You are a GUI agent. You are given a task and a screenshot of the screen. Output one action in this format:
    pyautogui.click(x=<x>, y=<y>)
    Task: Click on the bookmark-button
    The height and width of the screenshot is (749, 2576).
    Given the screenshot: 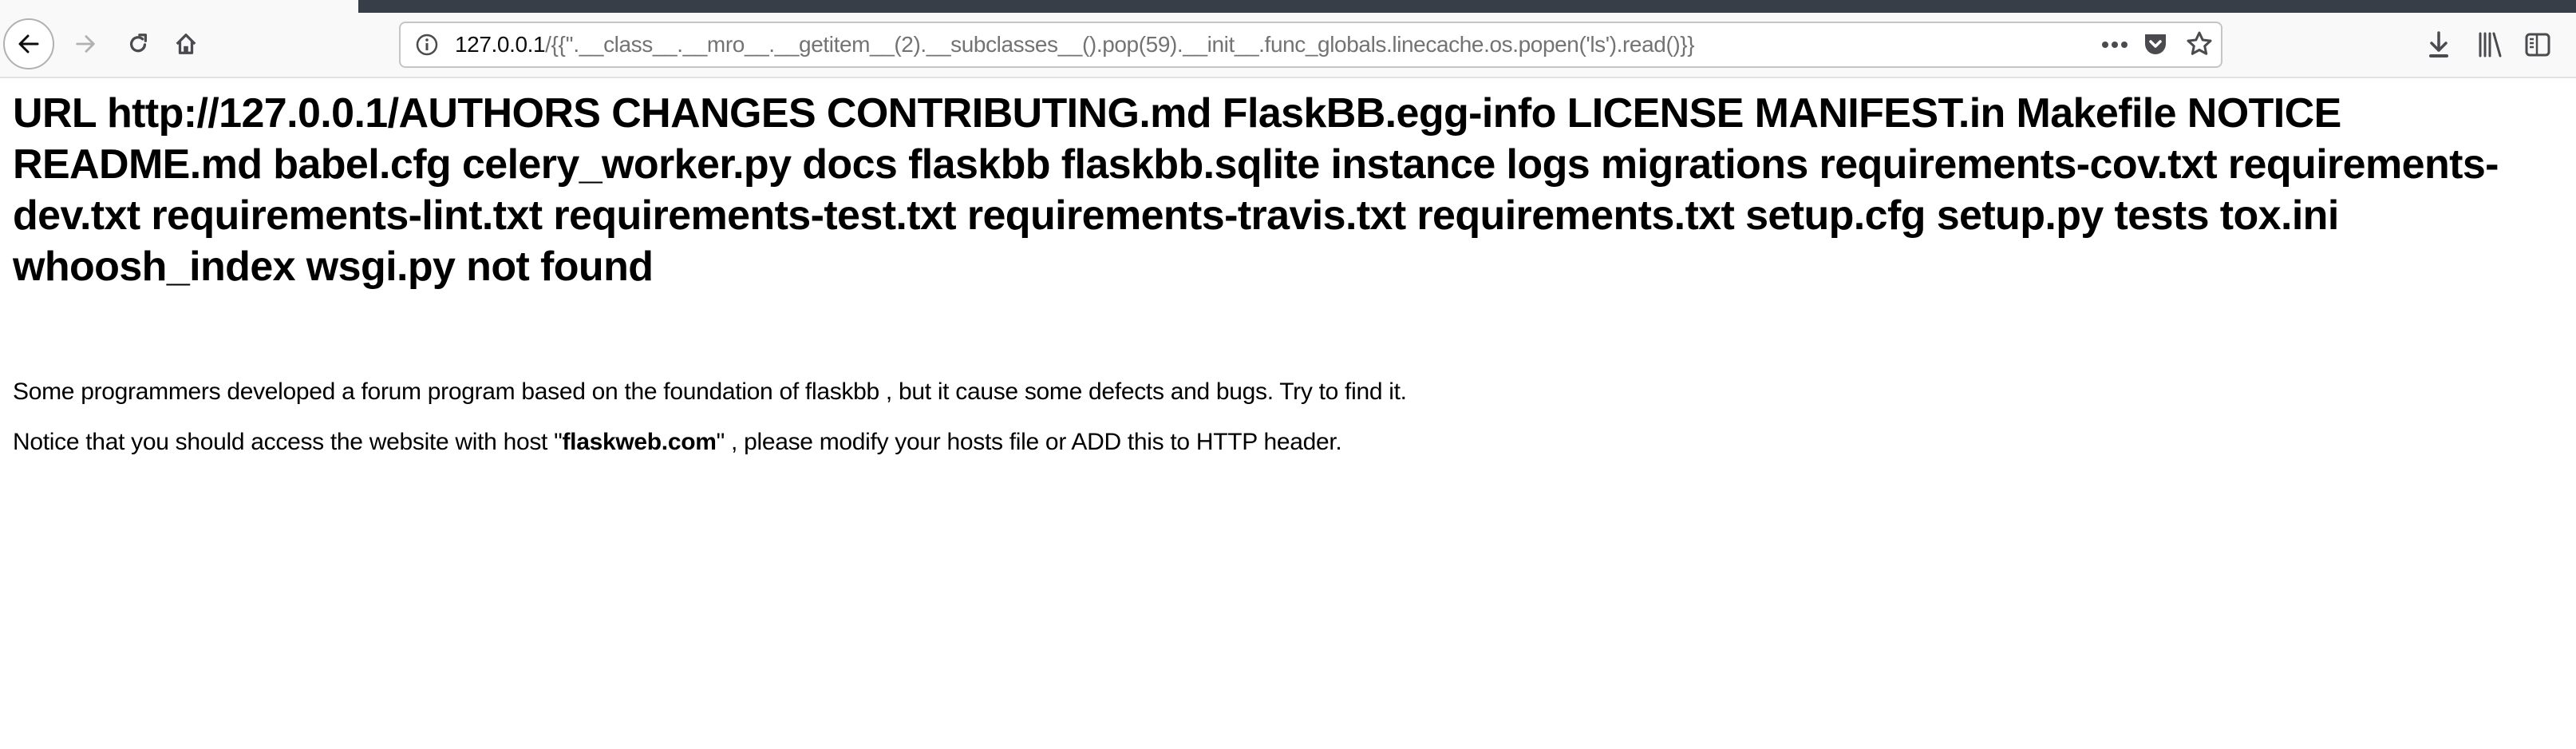 What is the action you would take?
    pyautogui.click(x=2199, y=44)
    